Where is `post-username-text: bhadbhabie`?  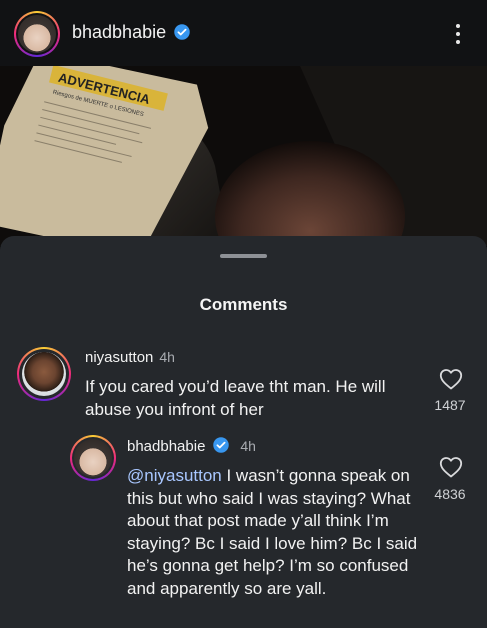
post-username-text: bhadbhabie is located at coordinates (119, 32).